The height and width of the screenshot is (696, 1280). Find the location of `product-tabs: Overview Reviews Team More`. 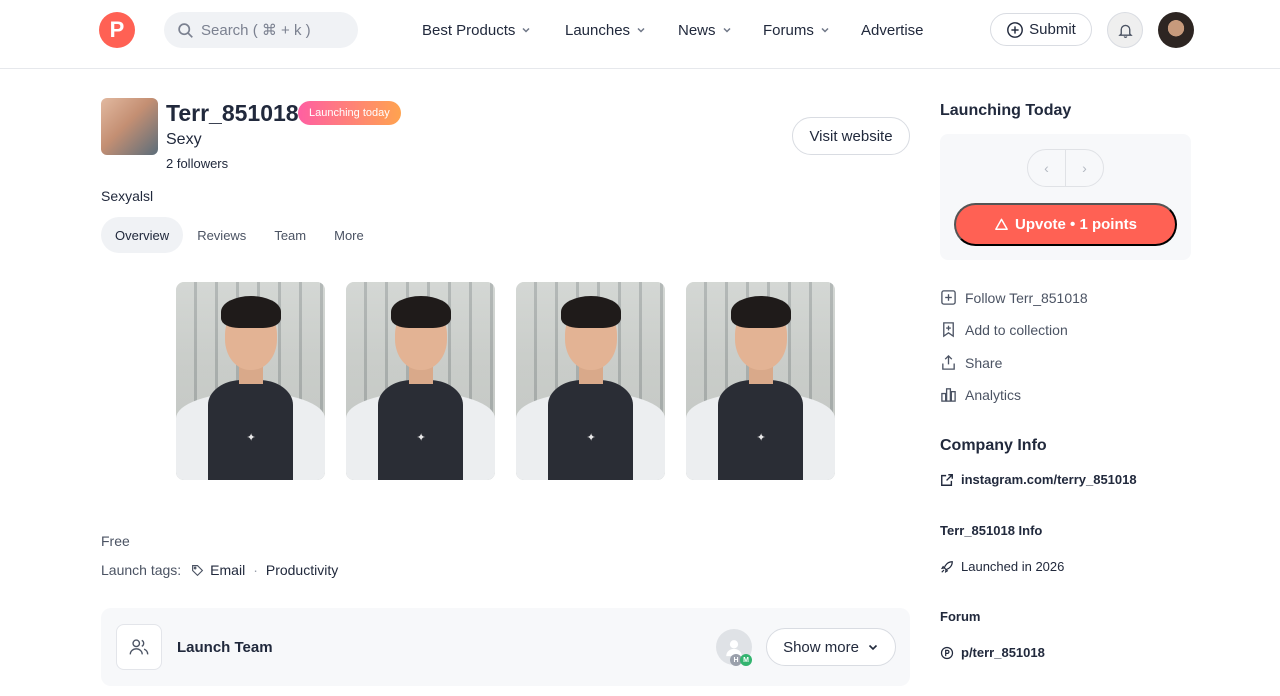

product-tabs: Overview Reviews Team More is located at coordinates (239, 235).